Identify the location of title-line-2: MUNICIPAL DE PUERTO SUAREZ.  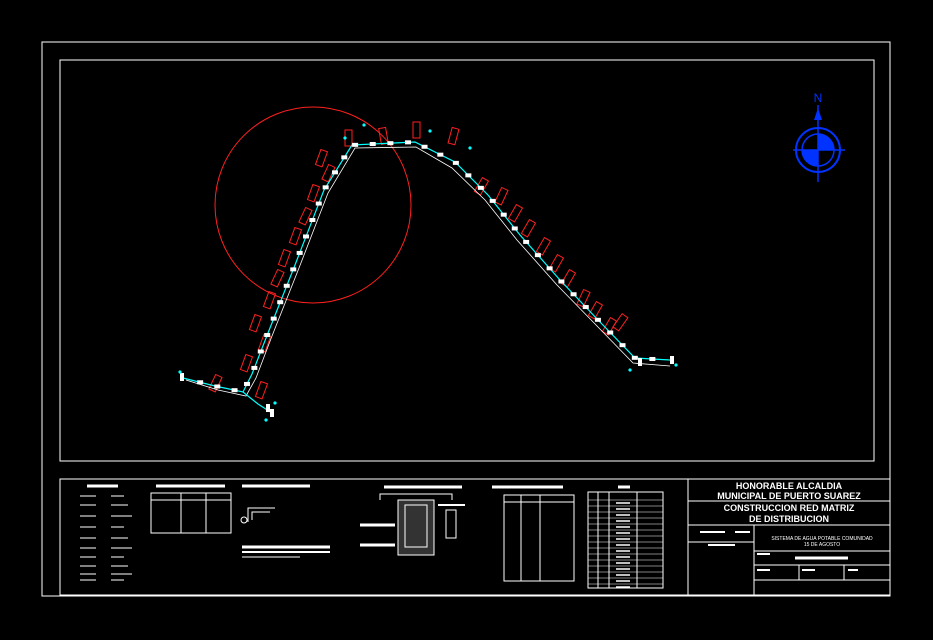
(789, 496).